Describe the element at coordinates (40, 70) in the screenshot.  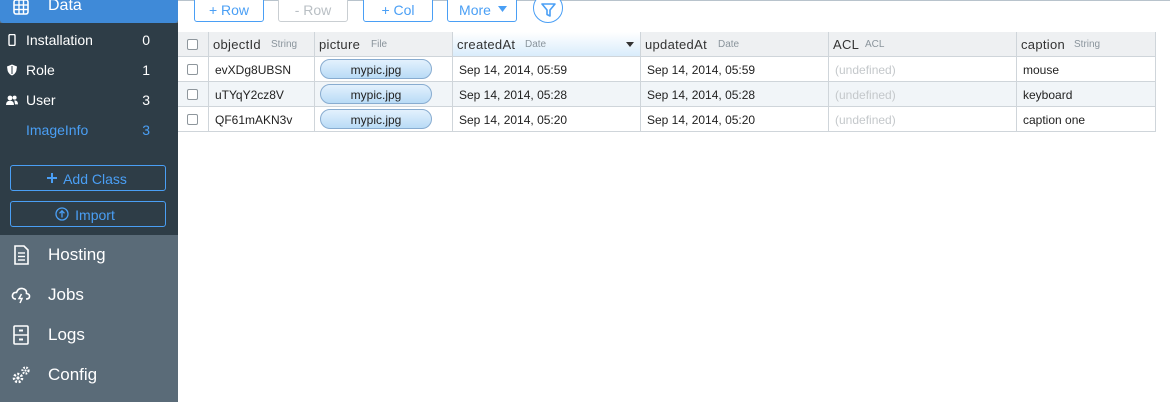
I see `class-name: Role` at that location.